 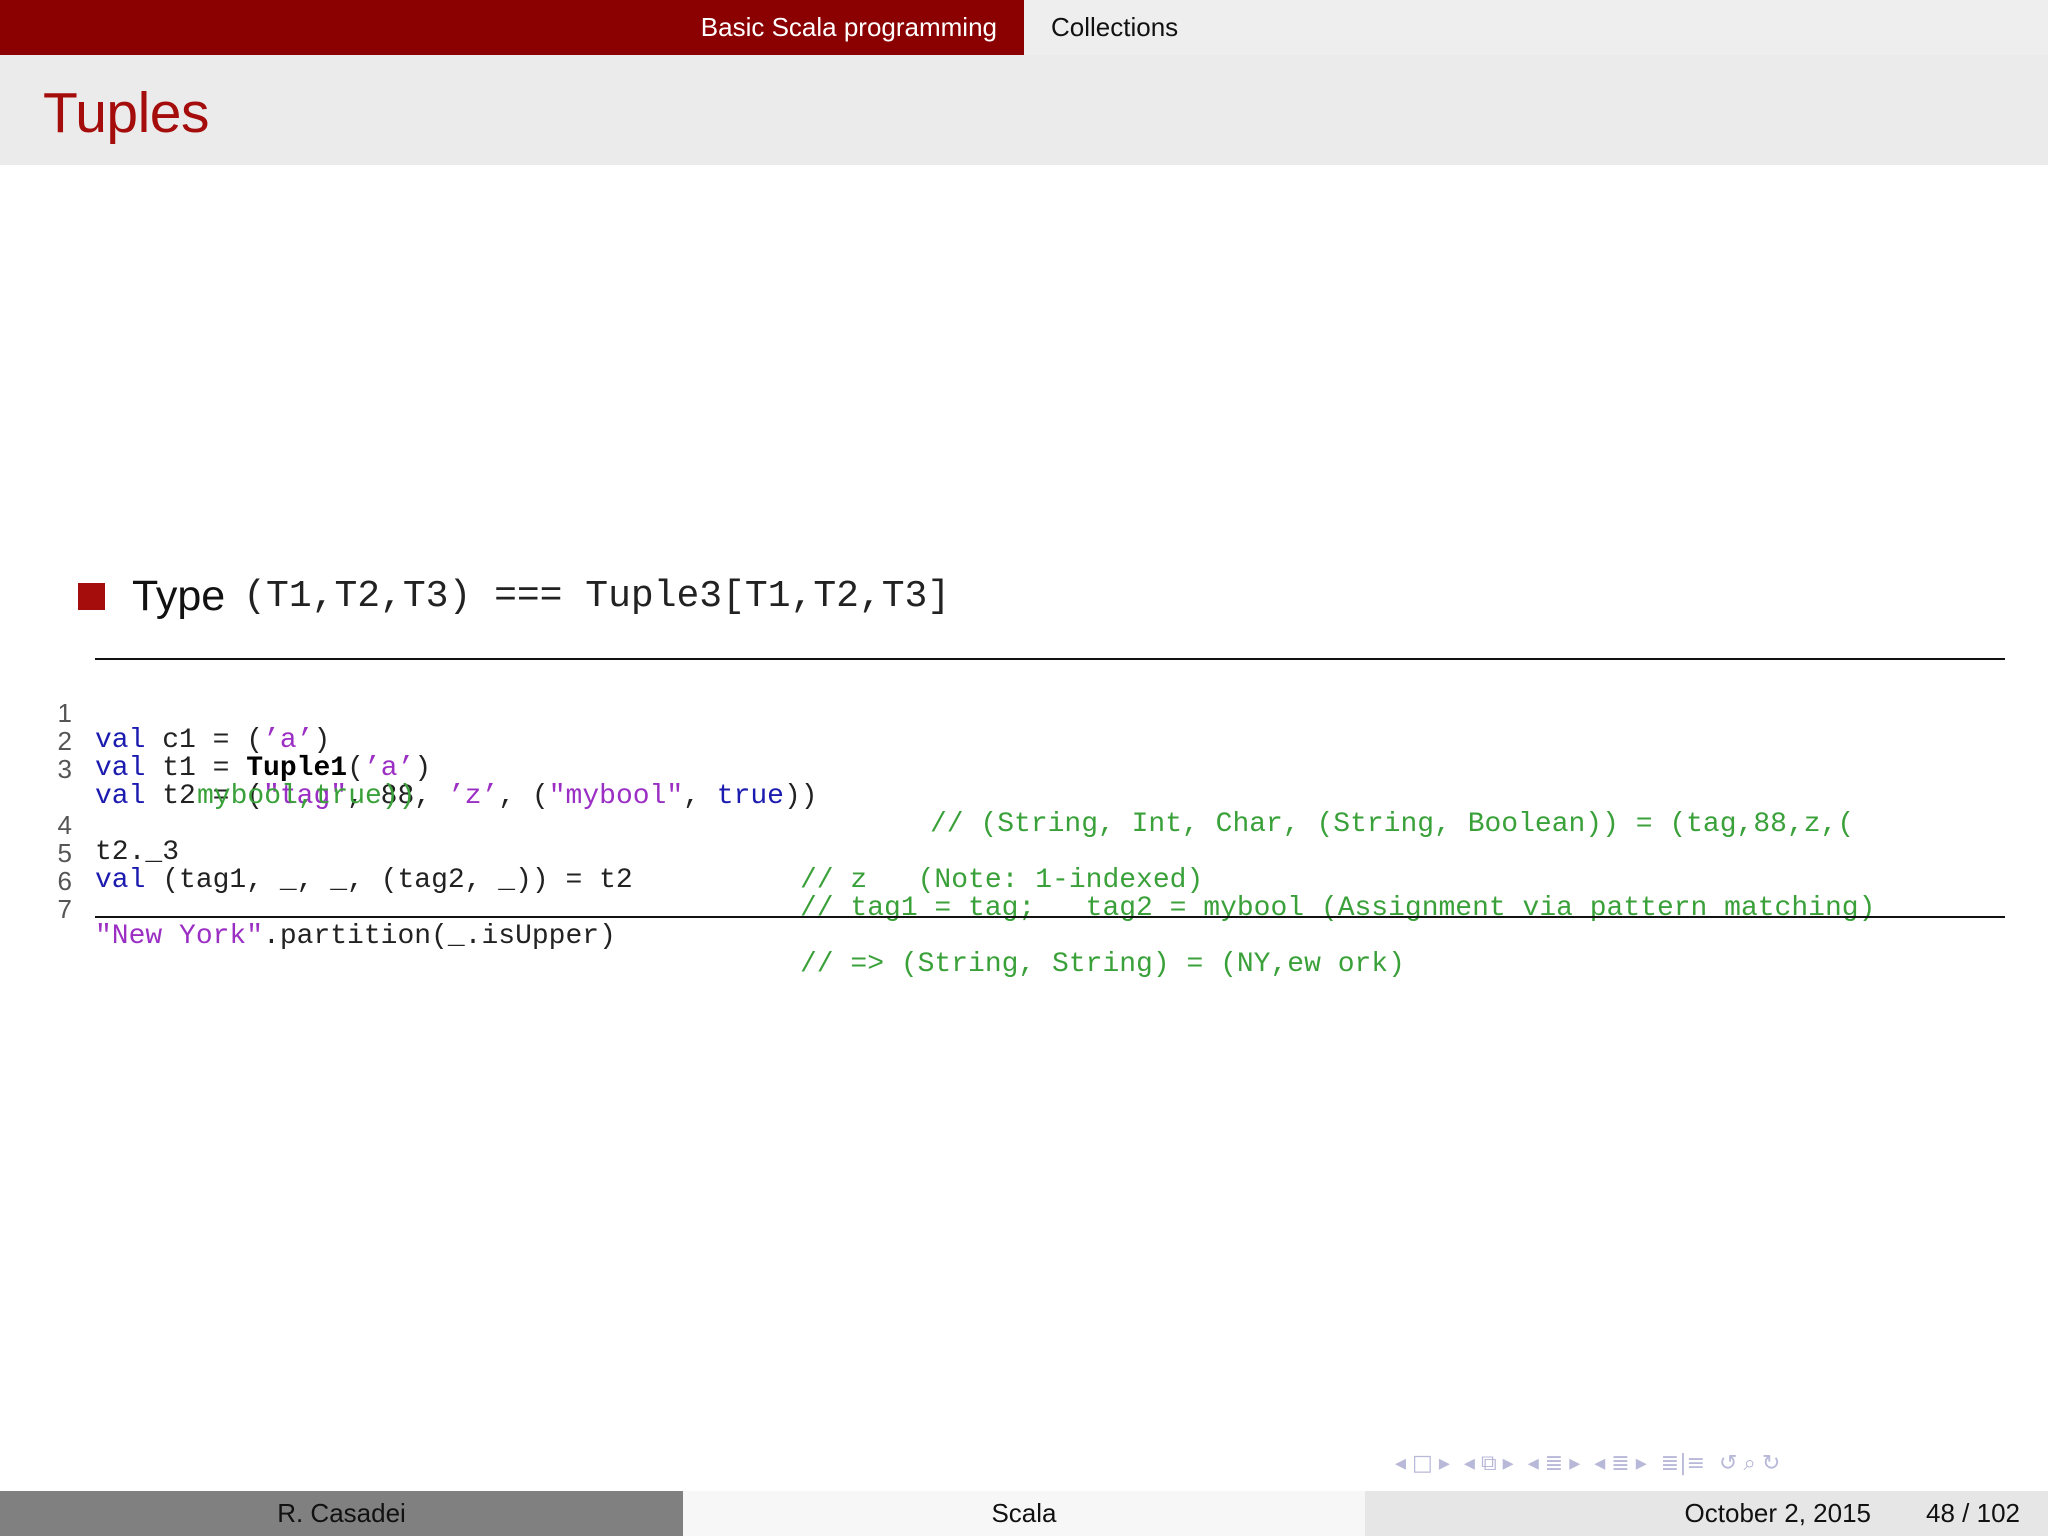 I want to click on footer-date-page: October 2, 2015 48 / 102, so click(x=1706, y=1513).